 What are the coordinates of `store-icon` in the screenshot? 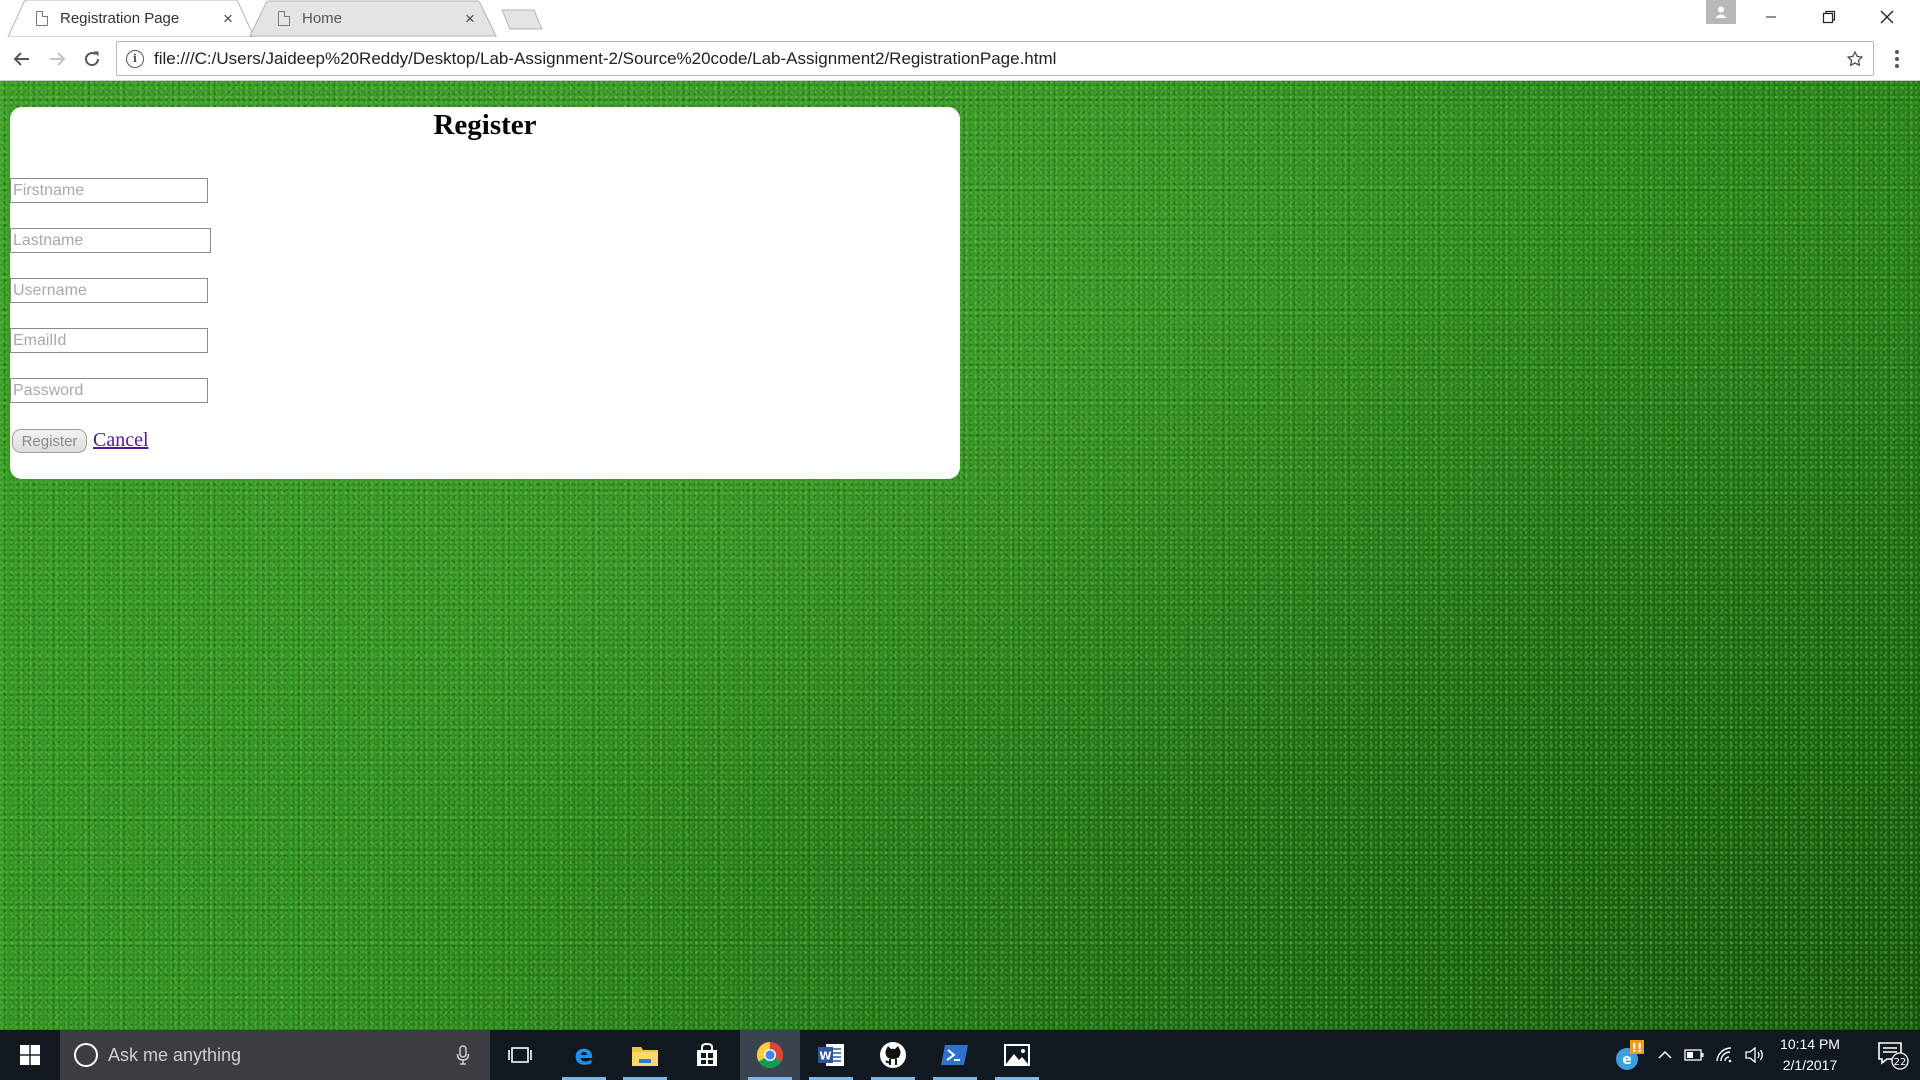 It's located at (707, 1055).